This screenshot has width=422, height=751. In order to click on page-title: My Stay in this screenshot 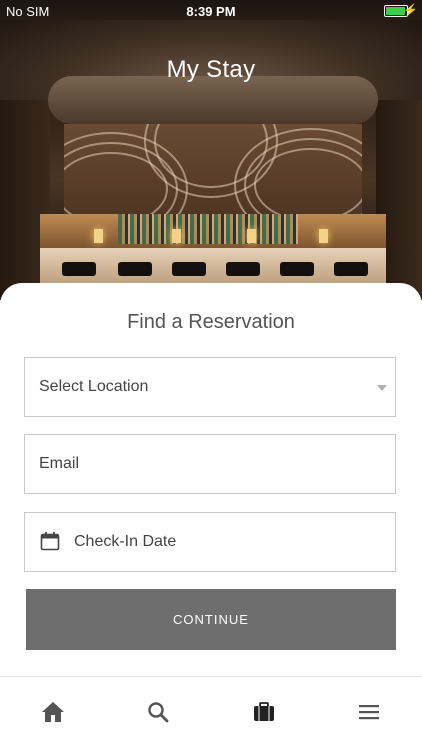, I will do `click(211, 69)`.